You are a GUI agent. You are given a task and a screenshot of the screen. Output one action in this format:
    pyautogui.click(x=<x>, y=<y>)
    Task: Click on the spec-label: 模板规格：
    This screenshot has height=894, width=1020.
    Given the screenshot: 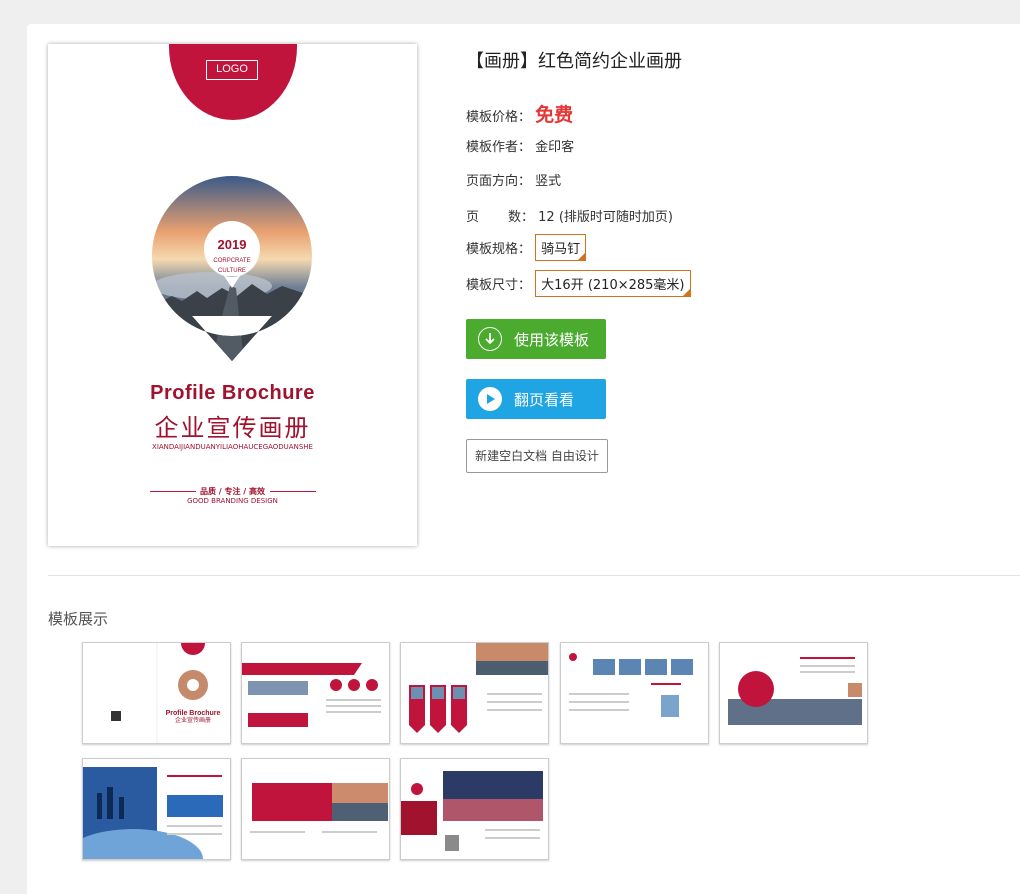 What is the action you would take?
    pyautogui.click(x=499, y=249)
    